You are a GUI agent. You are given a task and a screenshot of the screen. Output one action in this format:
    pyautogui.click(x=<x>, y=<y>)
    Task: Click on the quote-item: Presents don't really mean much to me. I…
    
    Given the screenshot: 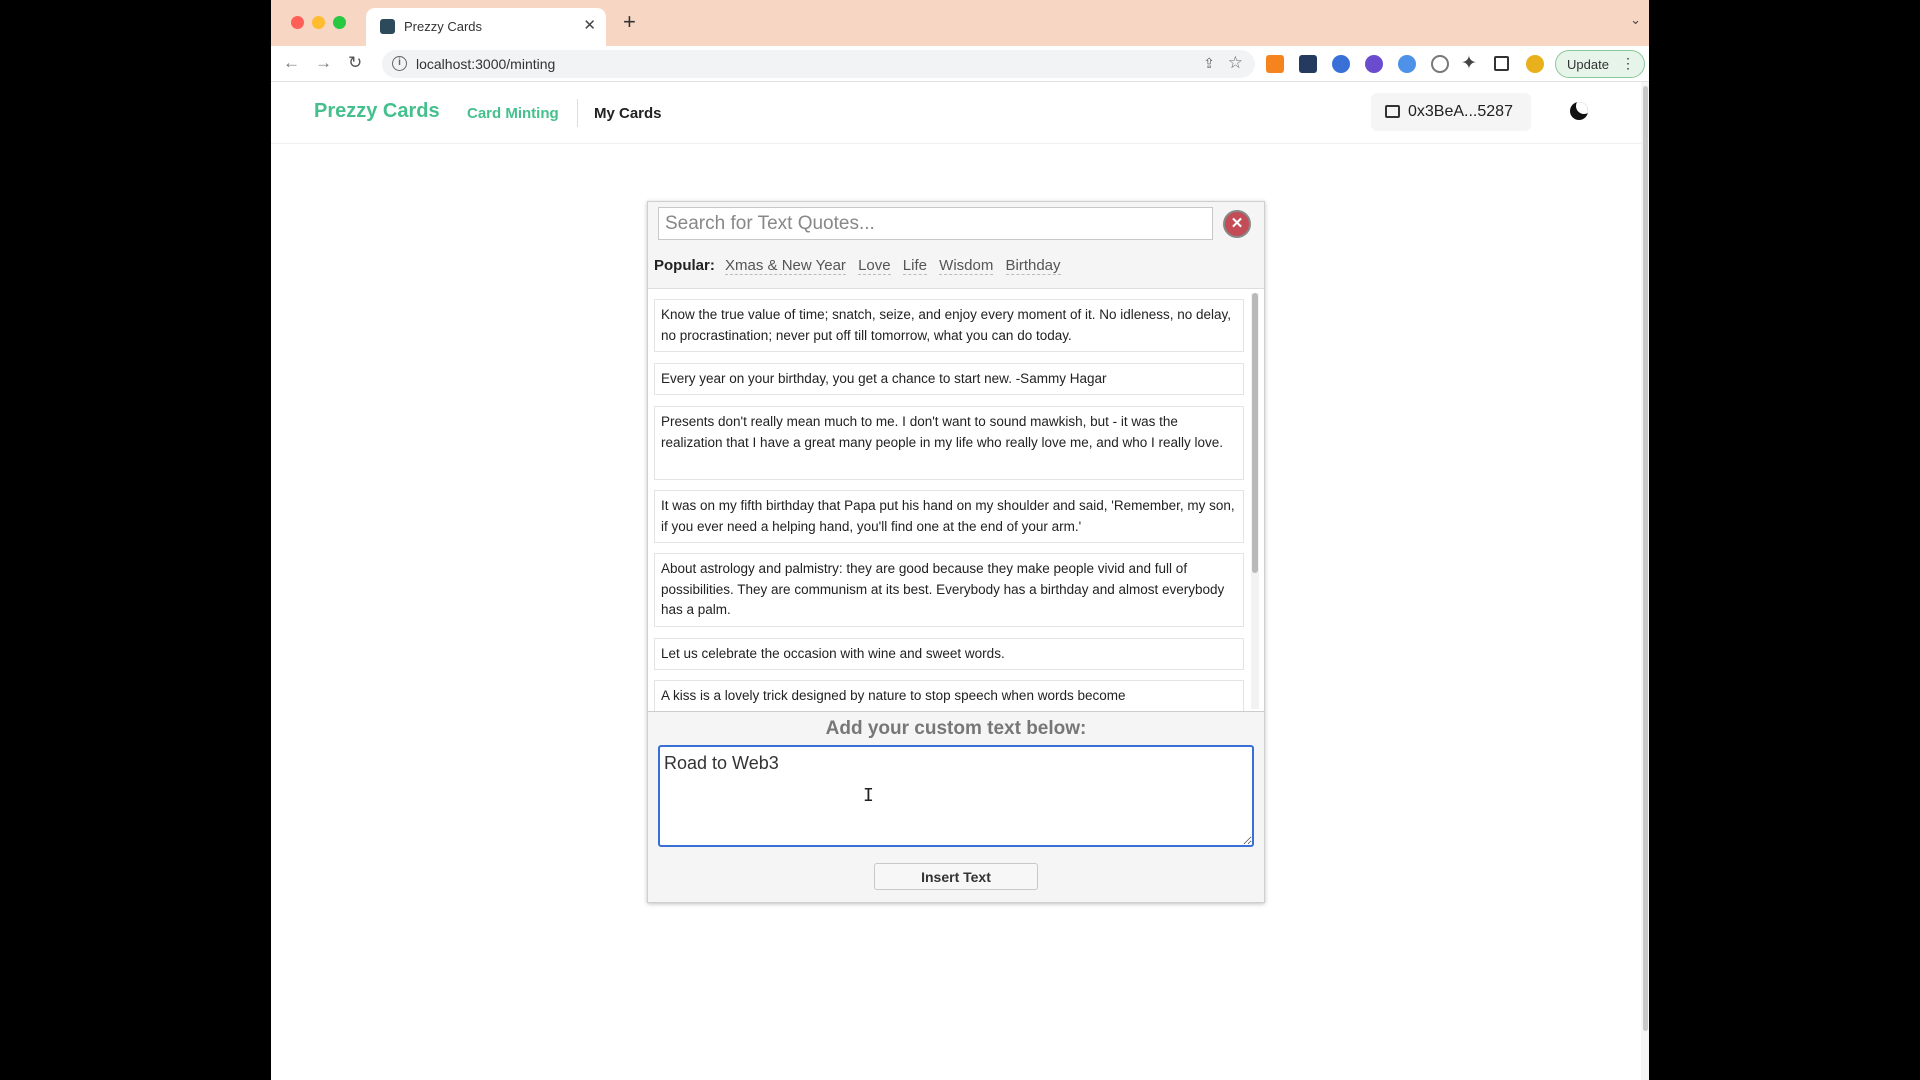 What is the action you would take?
    pyautogui.click(x=949, y=443)
    